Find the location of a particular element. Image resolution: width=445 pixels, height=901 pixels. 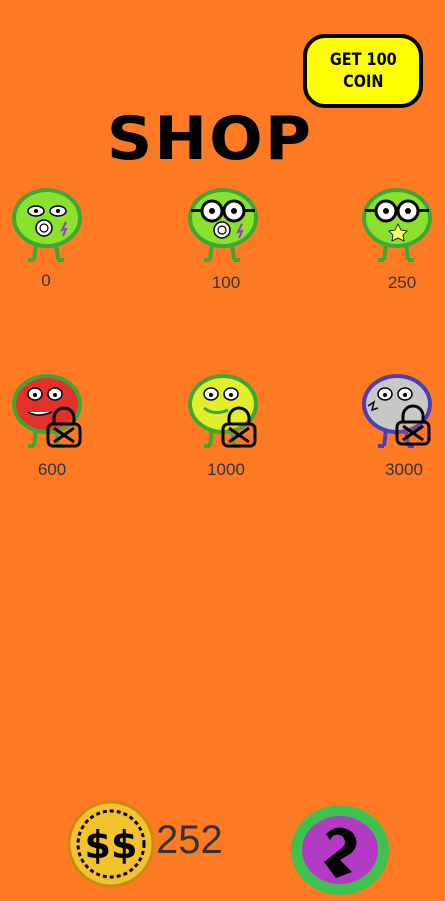

character-price: 3000 is located at coordinates (404, 469).